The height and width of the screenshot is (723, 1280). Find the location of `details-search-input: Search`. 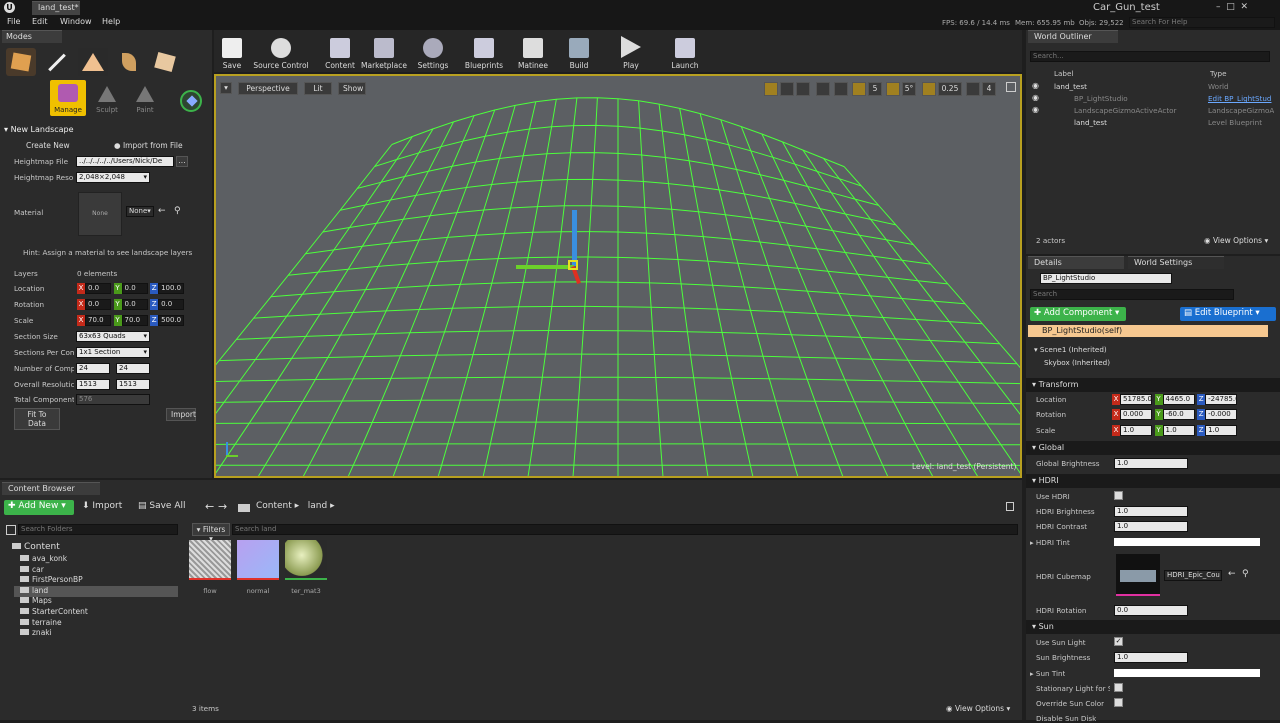

details-search-input: Search is located at coordinates (1132, 294).